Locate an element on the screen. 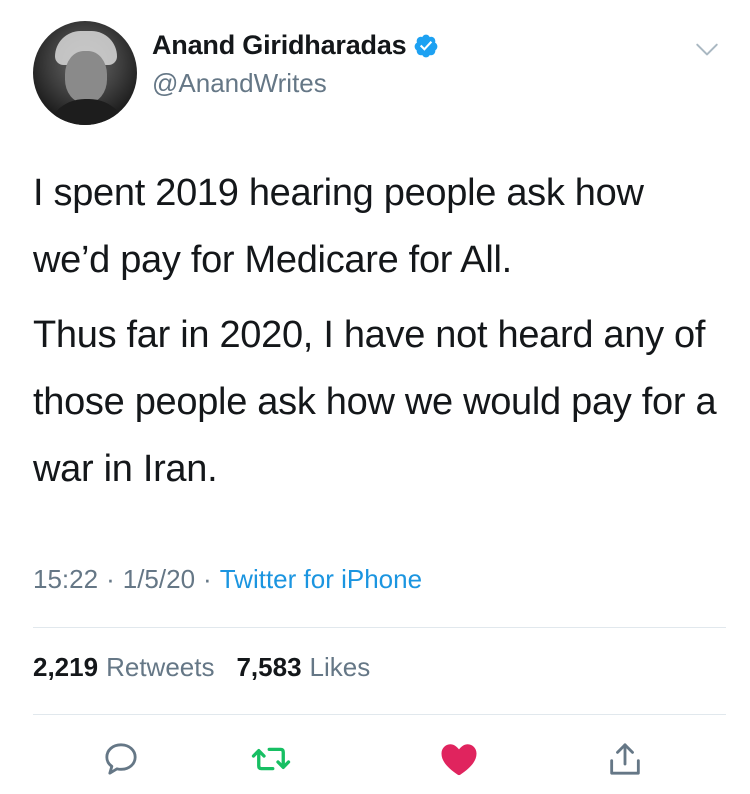  reply-button is located at coordinates (121, 759).